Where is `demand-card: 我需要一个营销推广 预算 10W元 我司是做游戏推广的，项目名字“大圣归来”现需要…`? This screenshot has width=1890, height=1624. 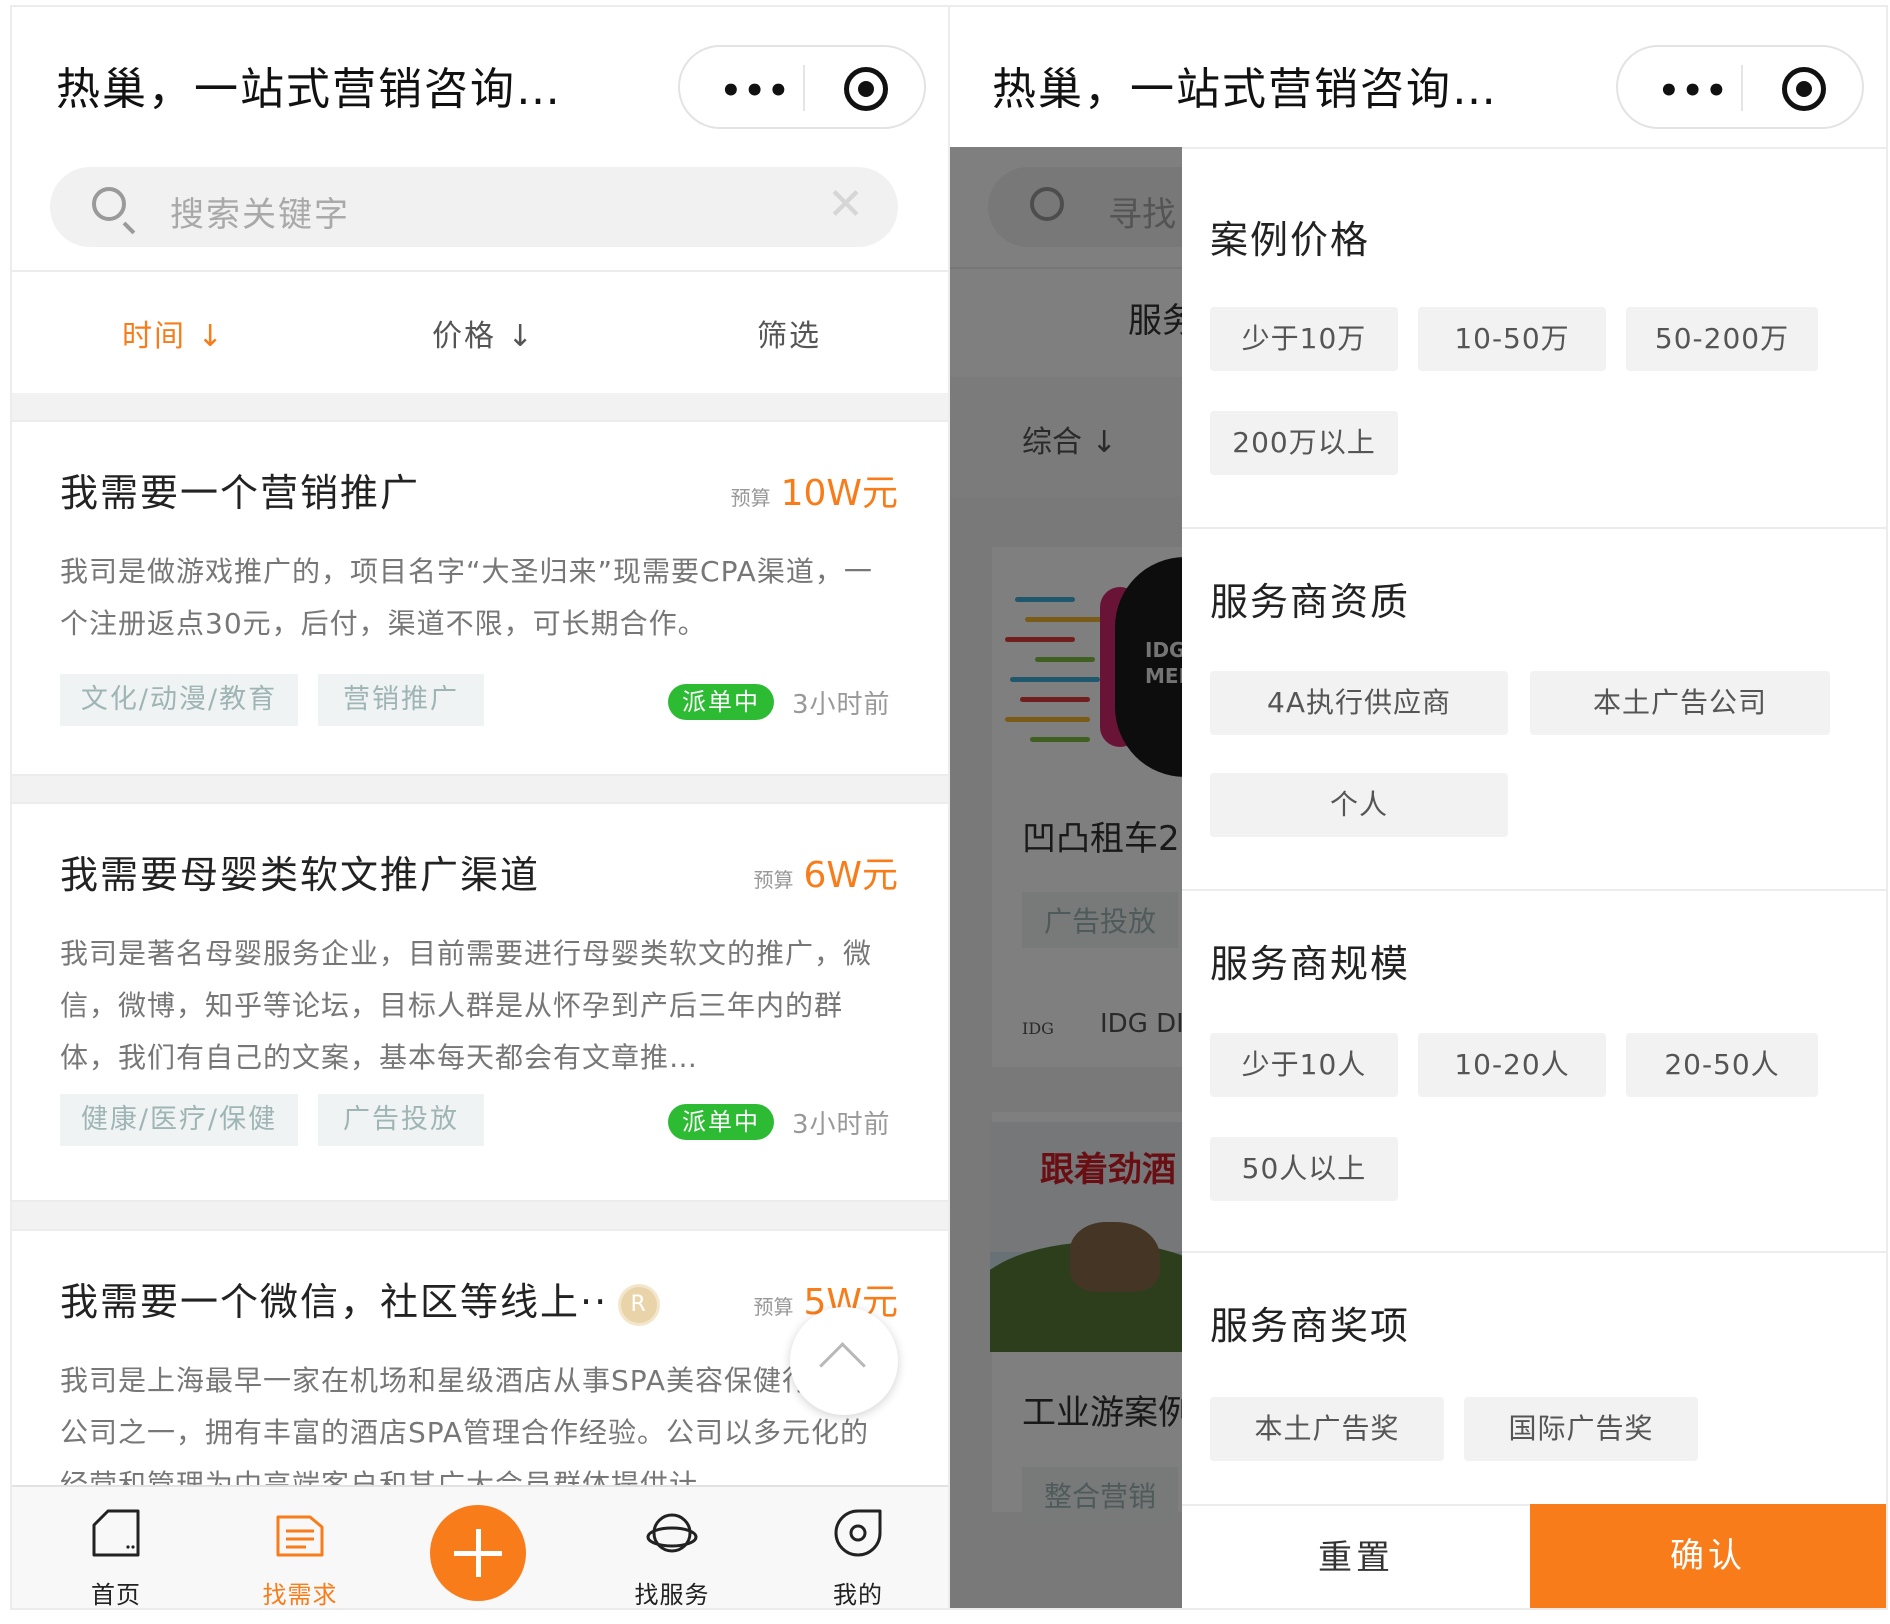
demand-card: 我需要一个营销推广 预算 10W元 我司是做游戏推广的，项目名字“大圣归来”现需要… is located at coordinates (480, 598).